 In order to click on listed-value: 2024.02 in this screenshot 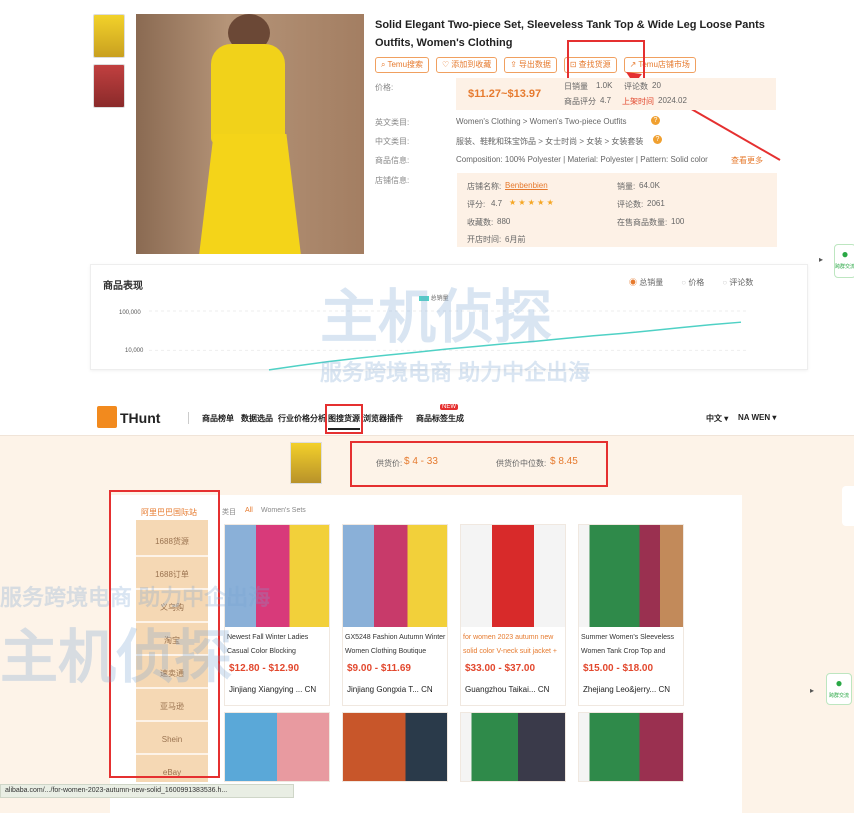, I will do `click(672, 100)`.